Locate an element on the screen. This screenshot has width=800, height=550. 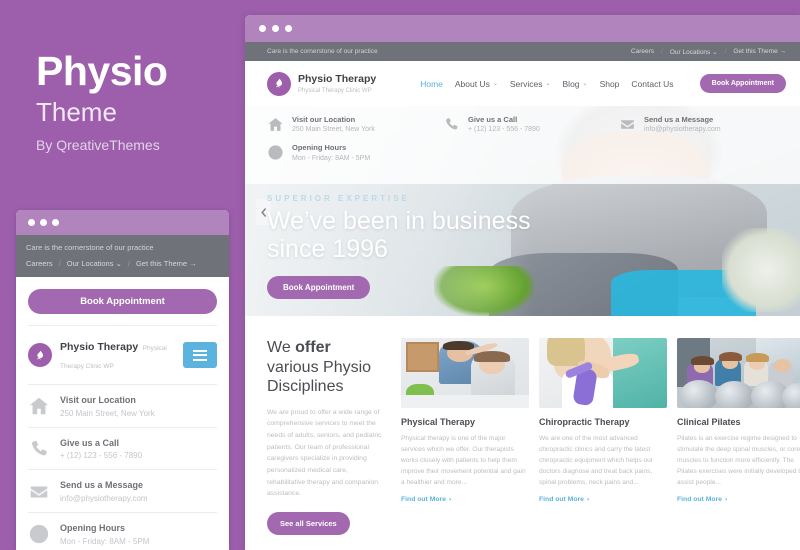
menu-item-about-us: About Us ⌄ is located at coordinates (476, 84).